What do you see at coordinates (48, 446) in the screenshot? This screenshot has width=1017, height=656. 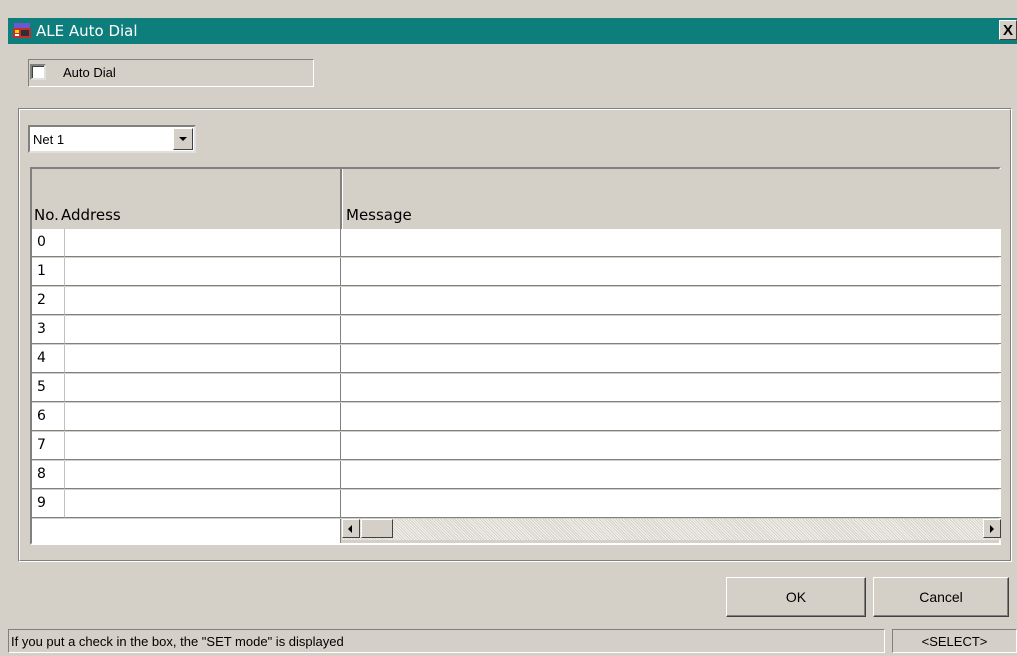 I see `row-number-cell: 7` at bounding box center [48, 446].